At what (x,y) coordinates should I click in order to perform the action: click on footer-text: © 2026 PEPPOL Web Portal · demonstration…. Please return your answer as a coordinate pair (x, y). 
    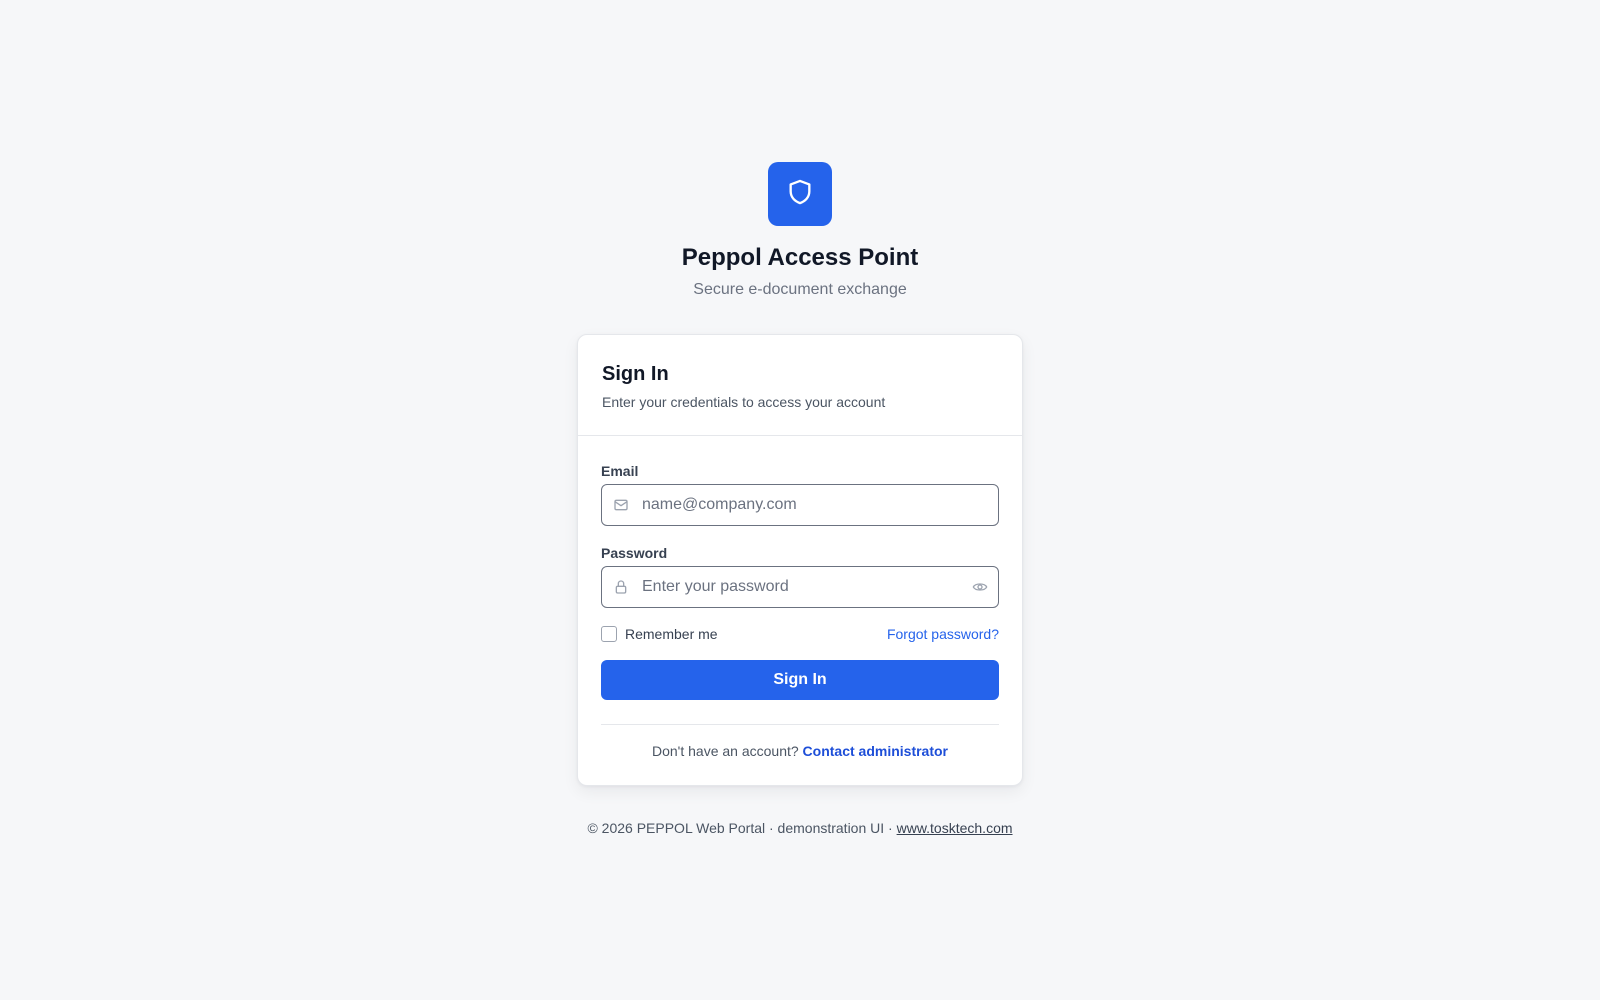
    Looking at the image, I should click on (742, 828).